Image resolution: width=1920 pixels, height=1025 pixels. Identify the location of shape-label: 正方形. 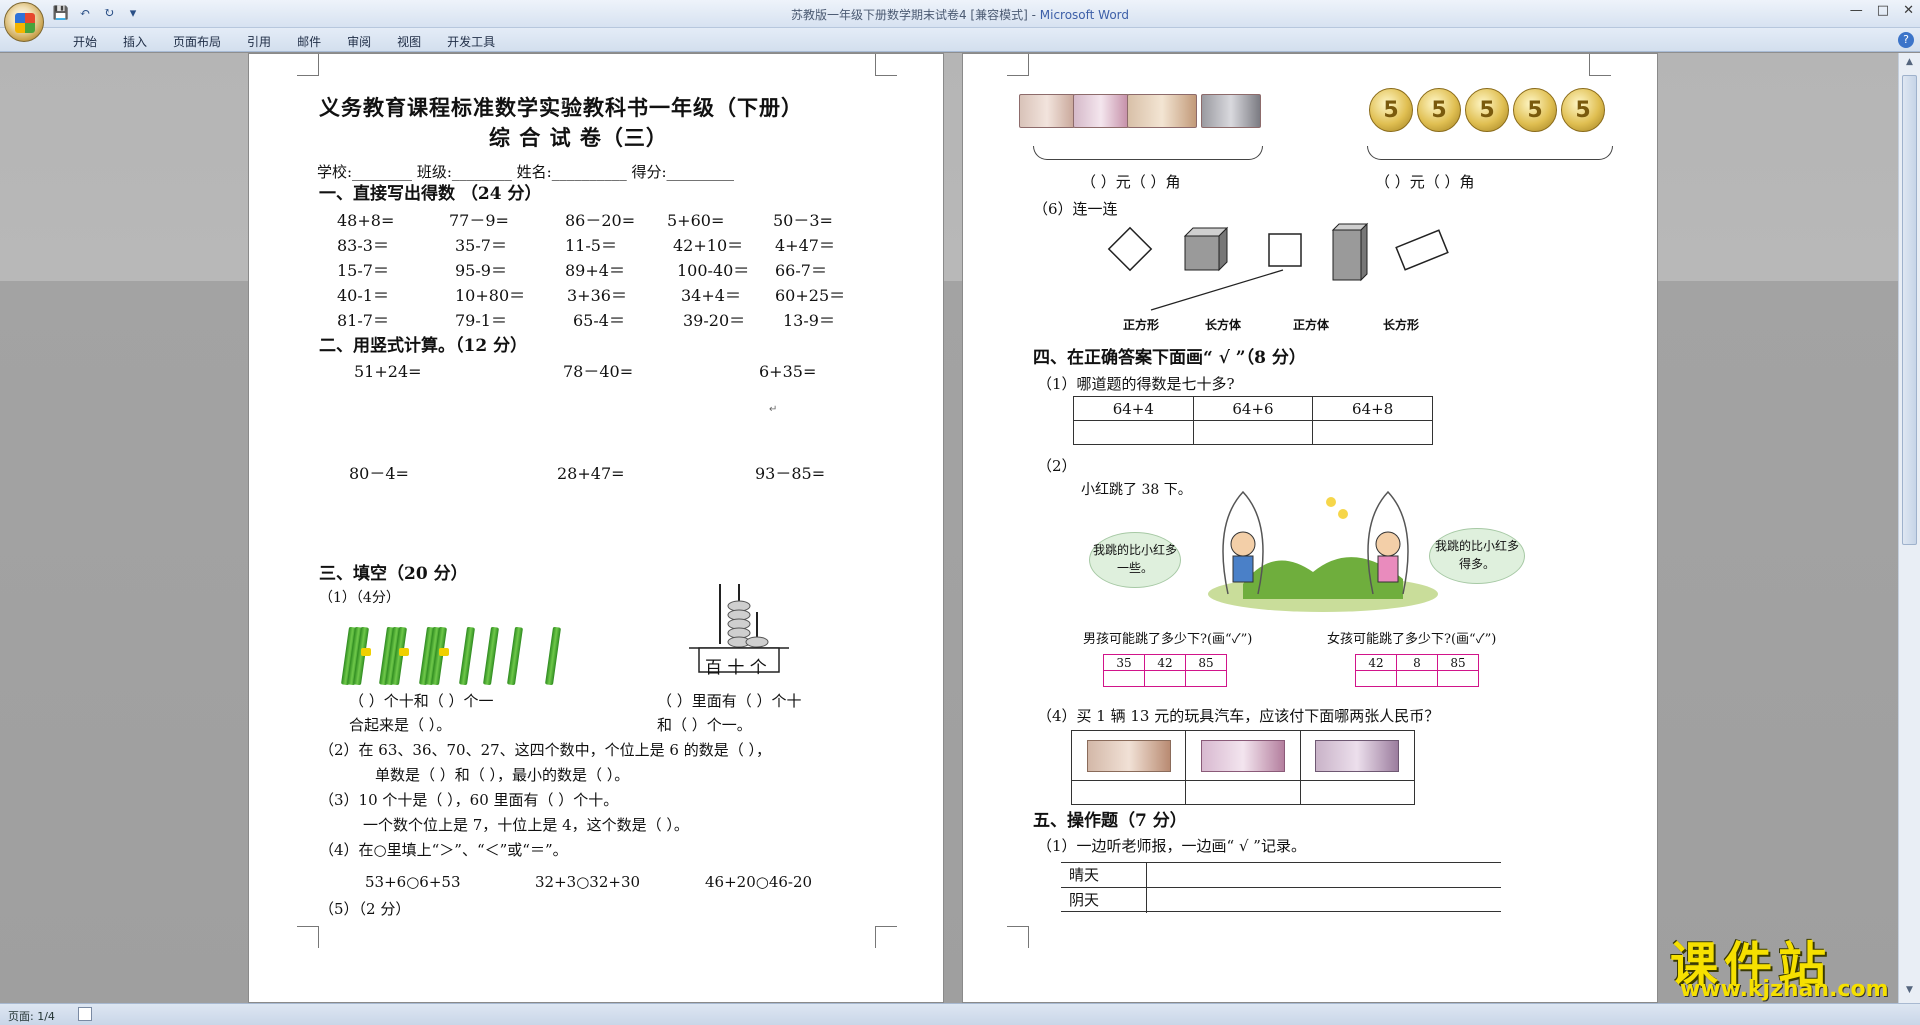
(1141, 325).